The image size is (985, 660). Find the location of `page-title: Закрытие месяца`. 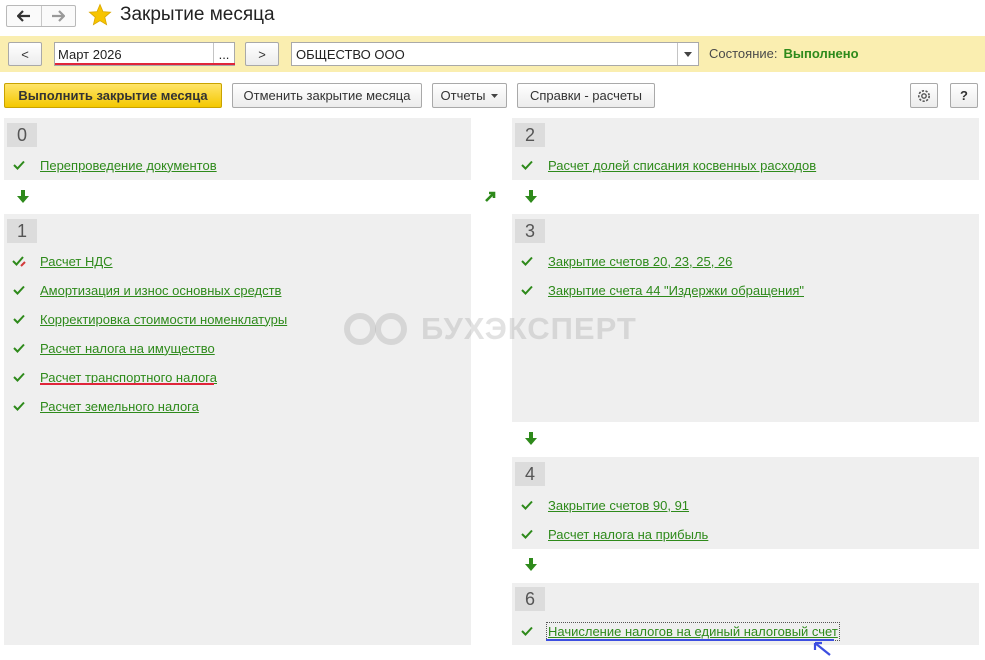

page-title: Закрытие месяца is located at coordinates (197, 14).